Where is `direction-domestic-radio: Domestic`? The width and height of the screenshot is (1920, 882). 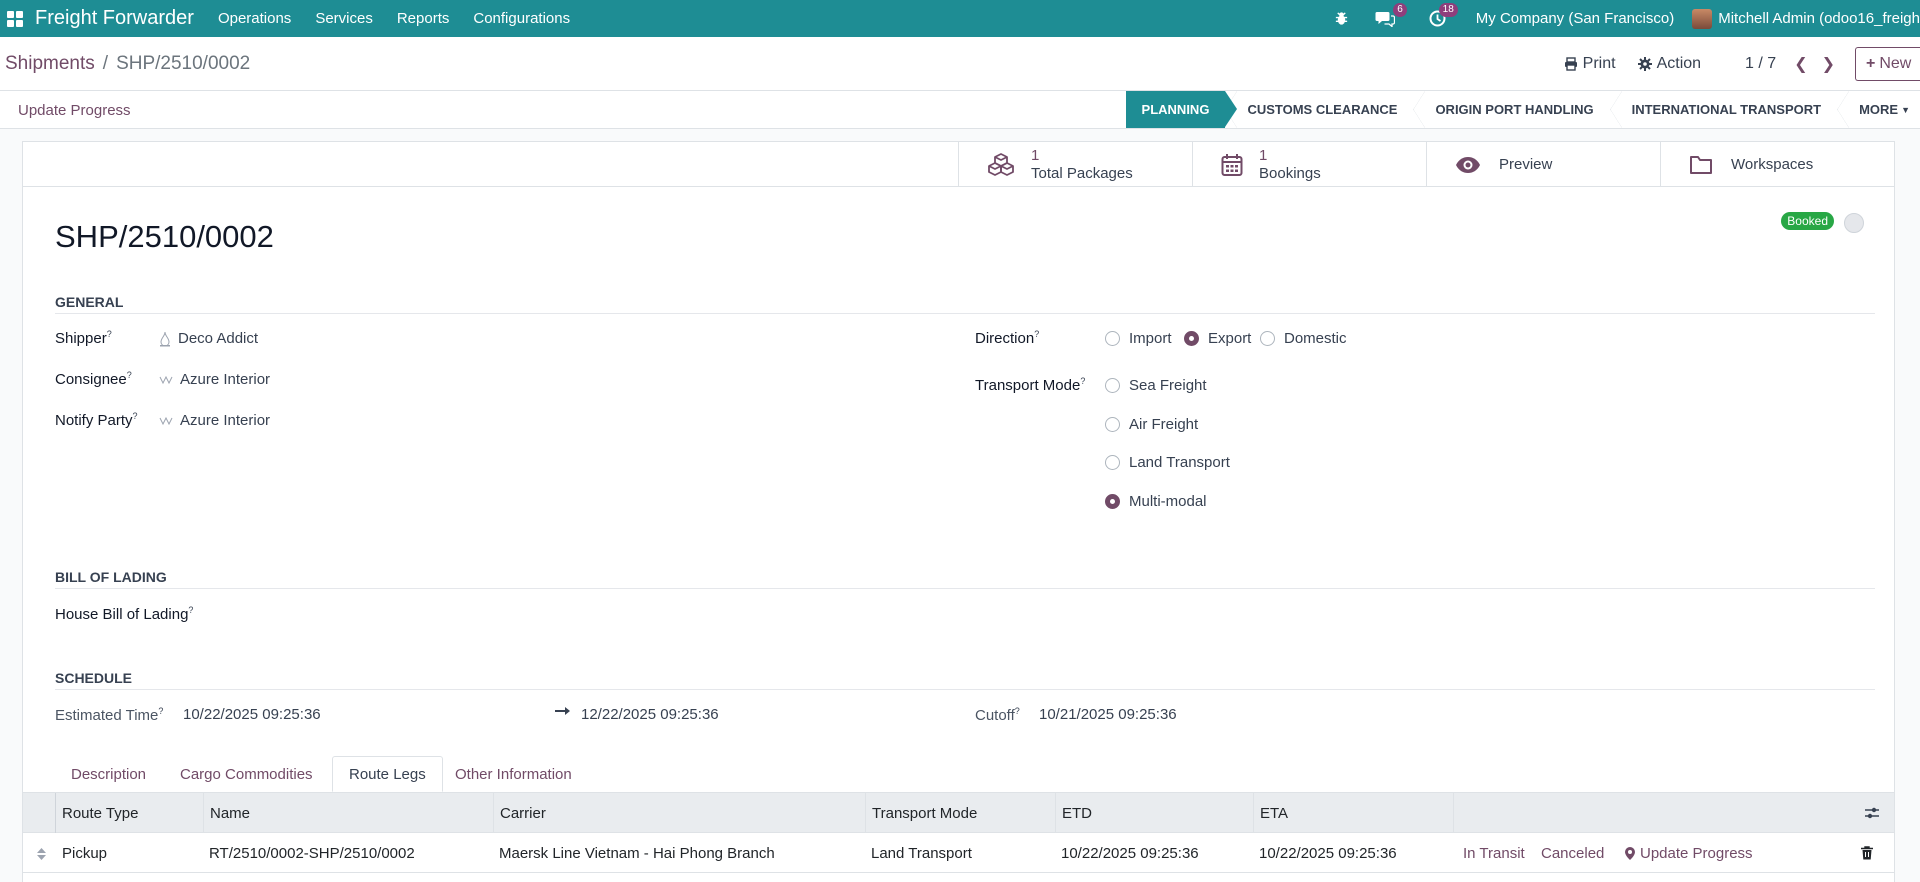
direction-domestic-radio: Domestic is located at coordinates (1303, 338).